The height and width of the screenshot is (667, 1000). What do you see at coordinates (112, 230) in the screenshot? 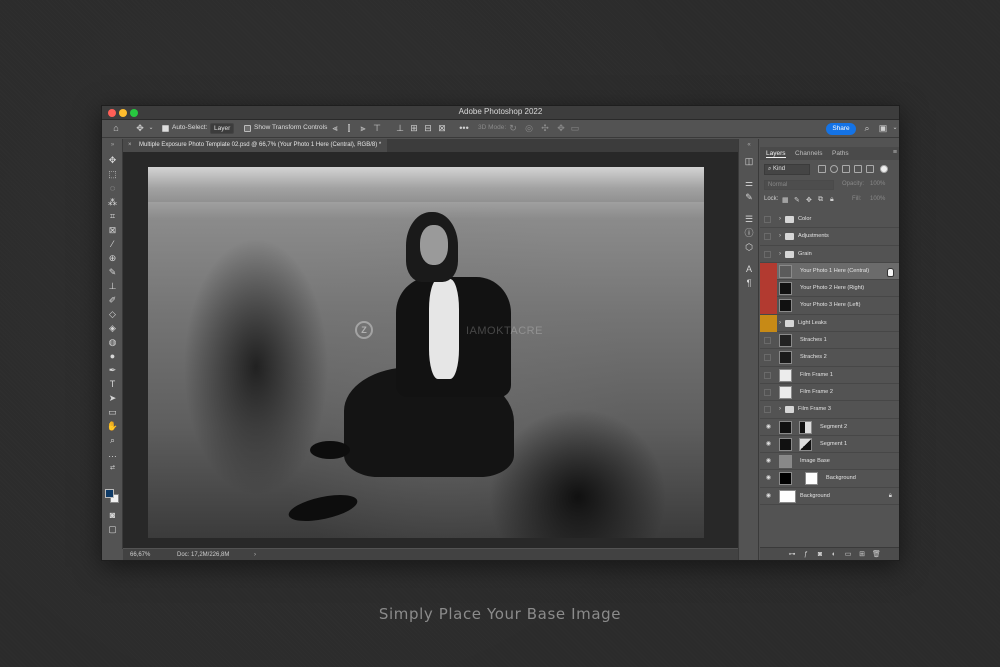
I see `frame-tool-icon: ⊠` at bounding box center [112, 230].